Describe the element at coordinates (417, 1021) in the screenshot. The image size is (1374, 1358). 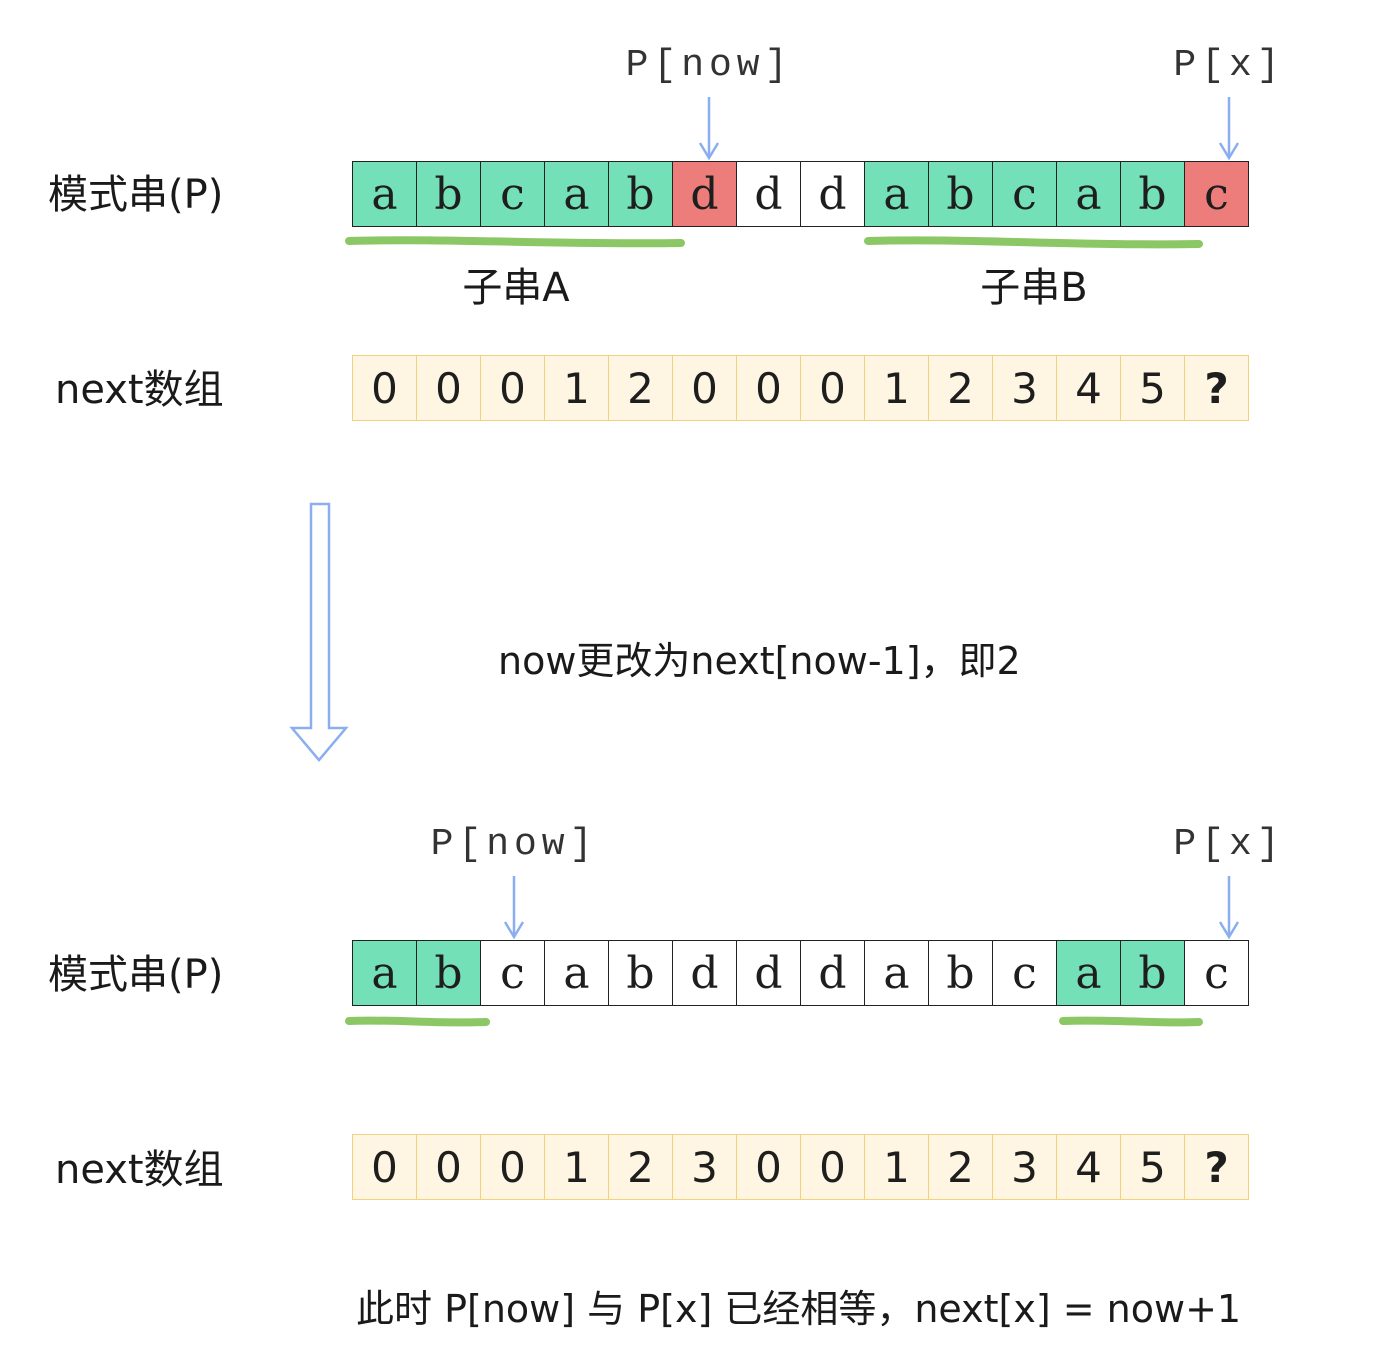
I see `bottom-prefix-underline` at that location.